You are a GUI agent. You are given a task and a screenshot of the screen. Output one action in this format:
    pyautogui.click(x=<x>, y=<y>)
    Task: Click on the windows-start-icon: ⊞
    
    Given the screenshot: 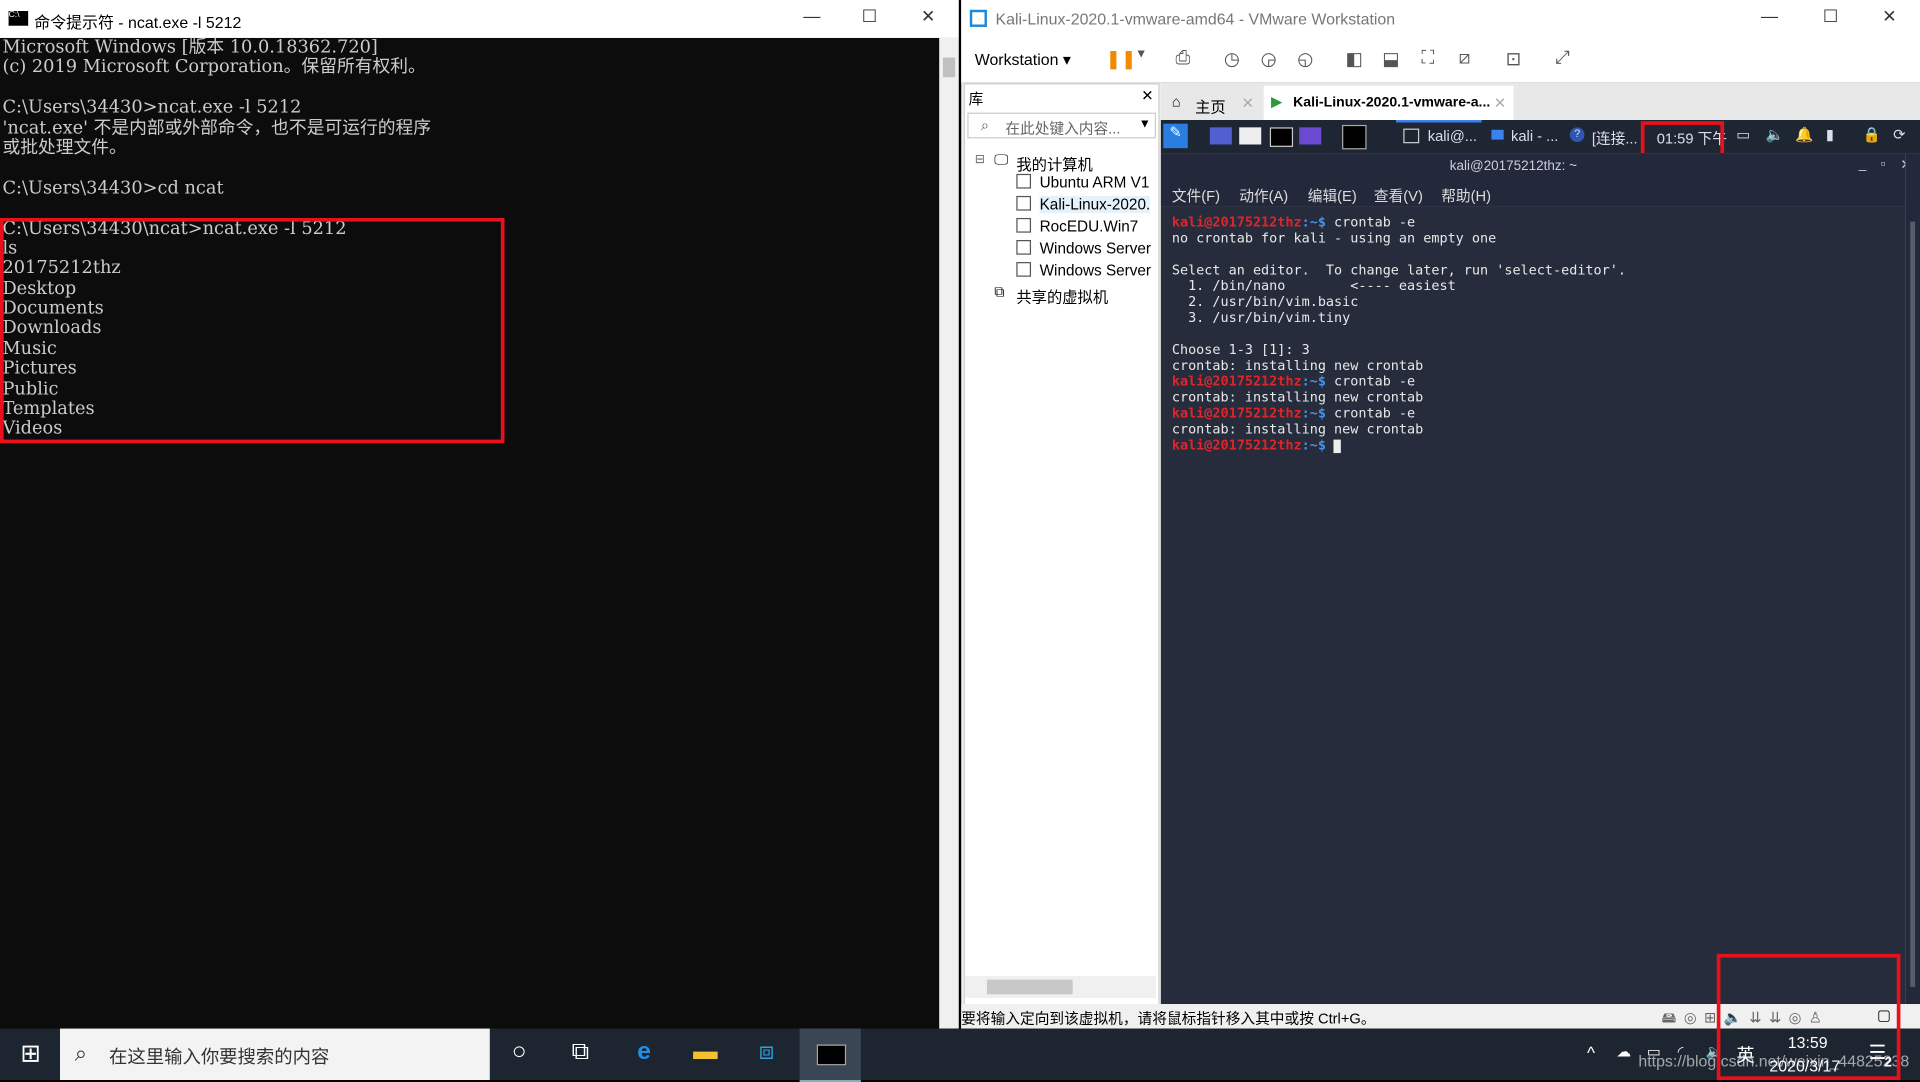 What is the action you would take?
    pyautogui.click(x=31, y=1054)
    